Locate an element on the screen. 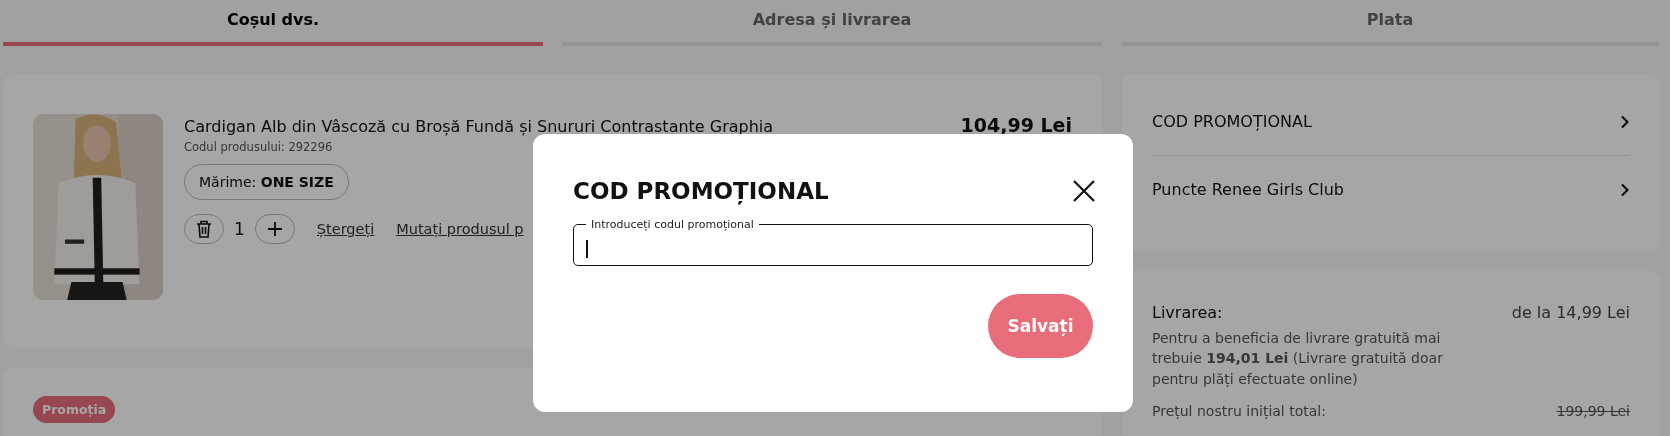  promotion-badge: Promoția is located at coordinates (74, 409).